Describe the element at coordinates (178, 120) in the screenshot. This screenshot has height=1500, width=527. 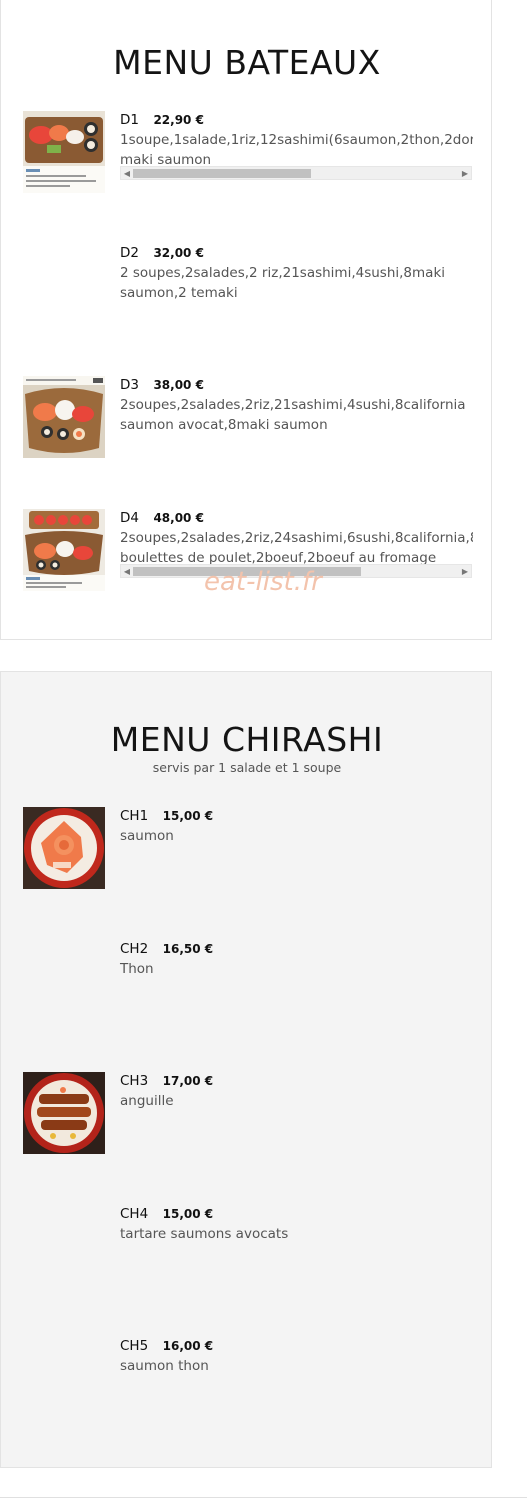
I see `item-price: 22,90 €` at that location.